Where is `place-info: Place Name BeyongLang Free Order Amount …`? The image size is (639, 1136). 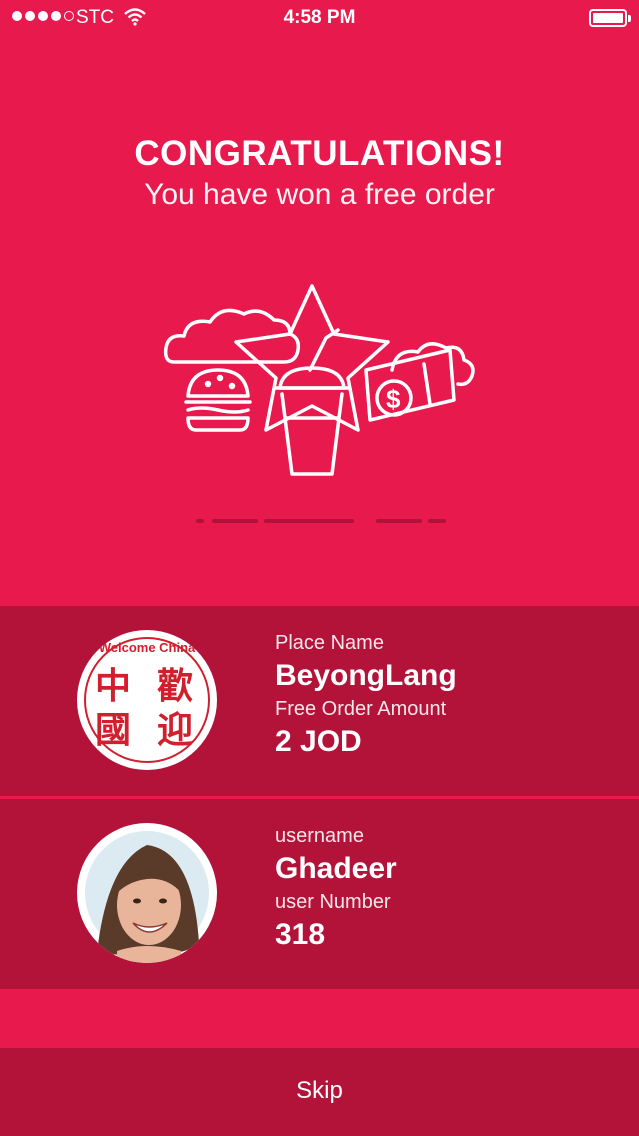
place-info: Place Name BeyongLang Free Order Amount … is located at coordinates (366, 696).